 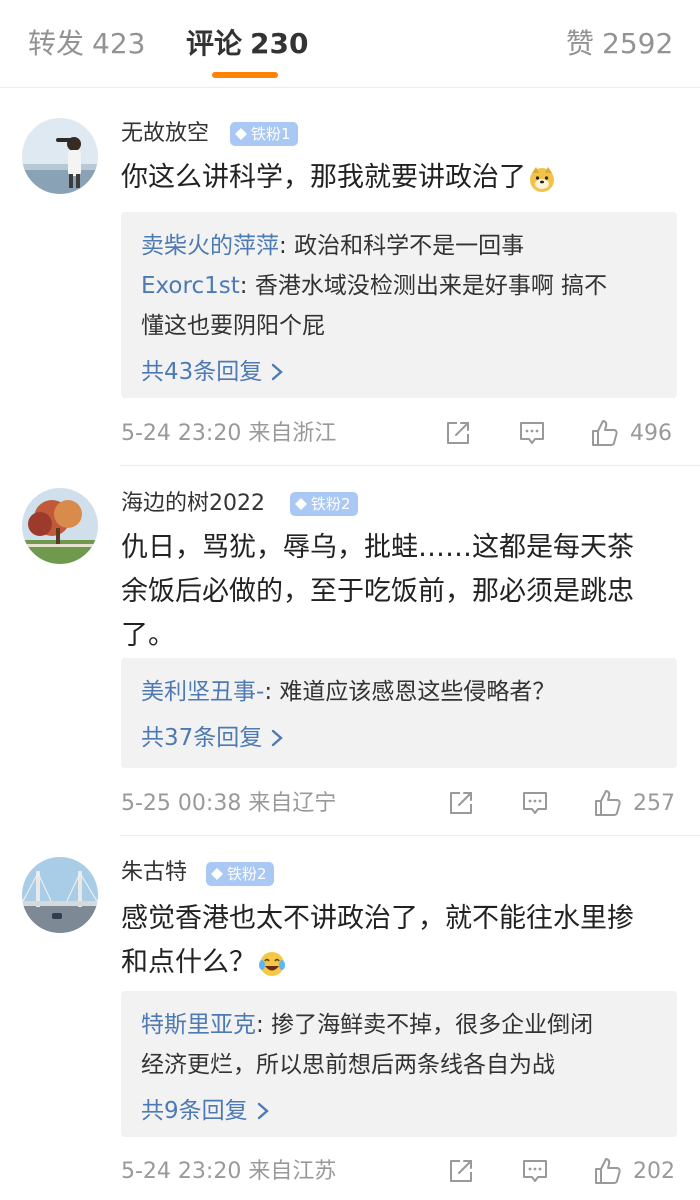 I want to click on reply-username: 特斯里亚克, so click(x=198, y=1025).